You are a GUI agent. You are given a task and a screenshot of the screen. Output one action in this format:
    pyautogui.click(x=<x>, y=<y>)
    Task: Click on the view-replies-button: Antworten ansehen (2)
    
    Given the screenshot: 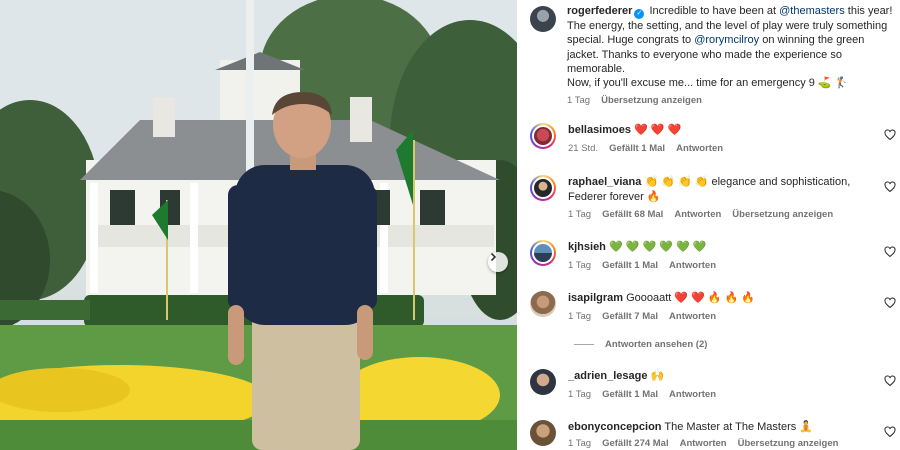 What is the action you would take?
    pyautogui.click(x=640, y=344)
    